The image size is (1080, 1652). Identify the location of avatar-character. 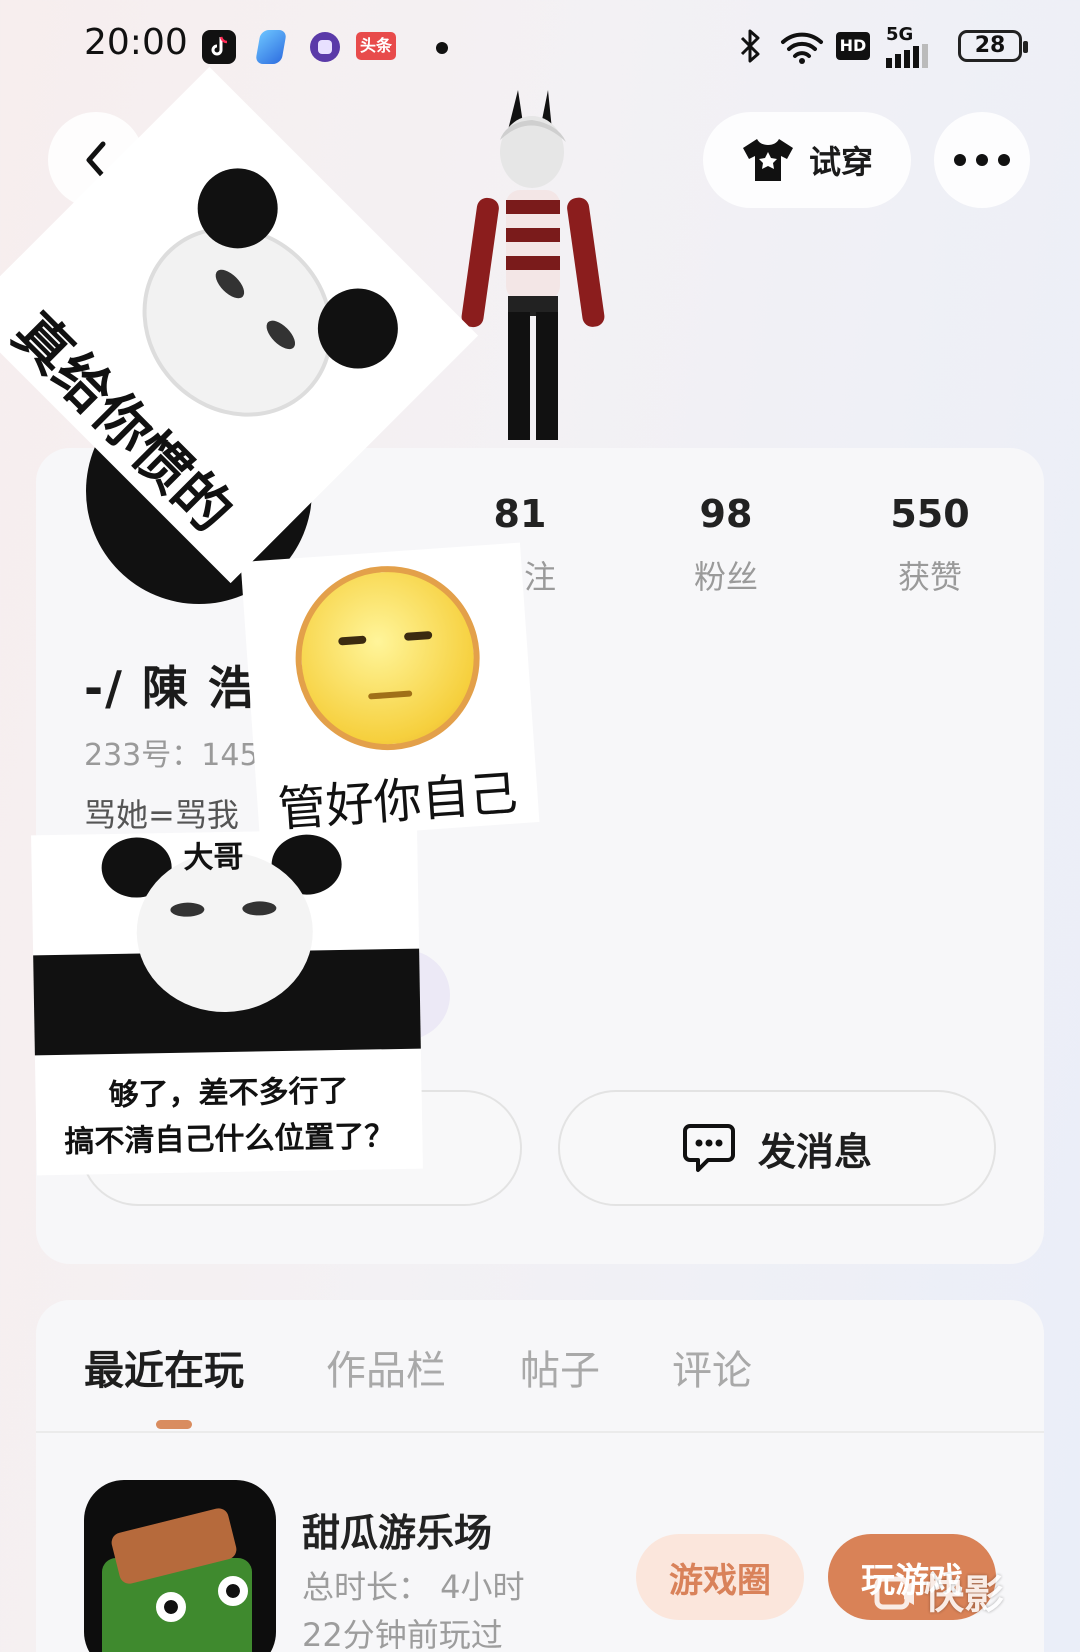
(533, 270).